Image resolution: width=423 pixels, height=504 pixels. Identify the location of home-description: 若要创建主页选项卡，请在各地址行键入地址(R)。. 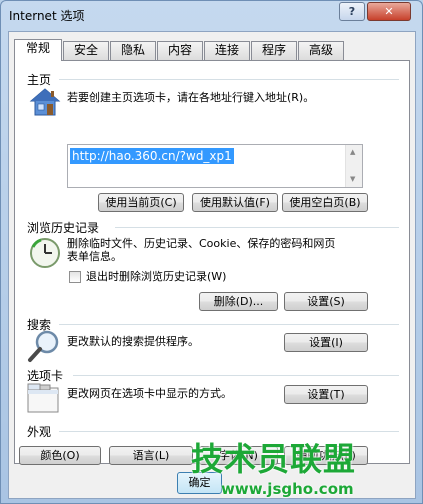
(191, 97).